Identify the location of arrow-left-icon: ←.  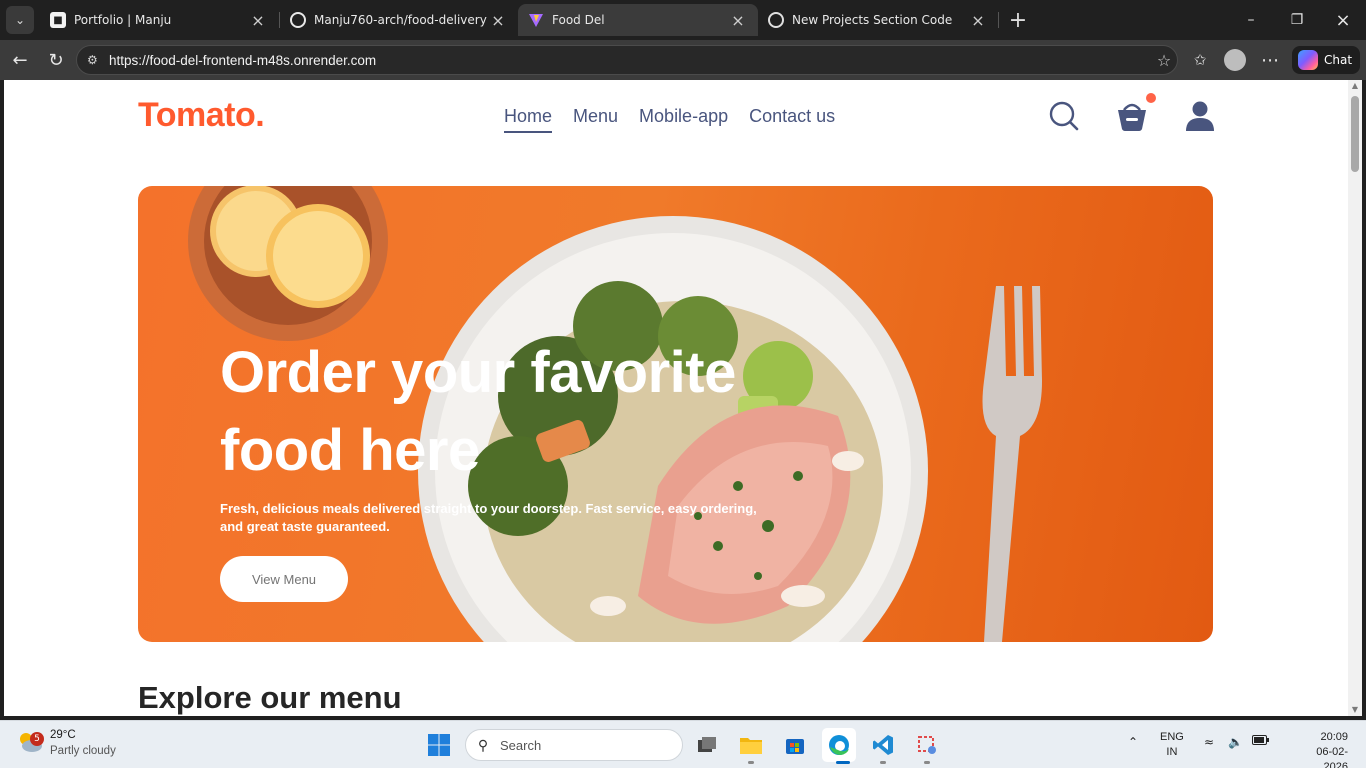
(20, 60).